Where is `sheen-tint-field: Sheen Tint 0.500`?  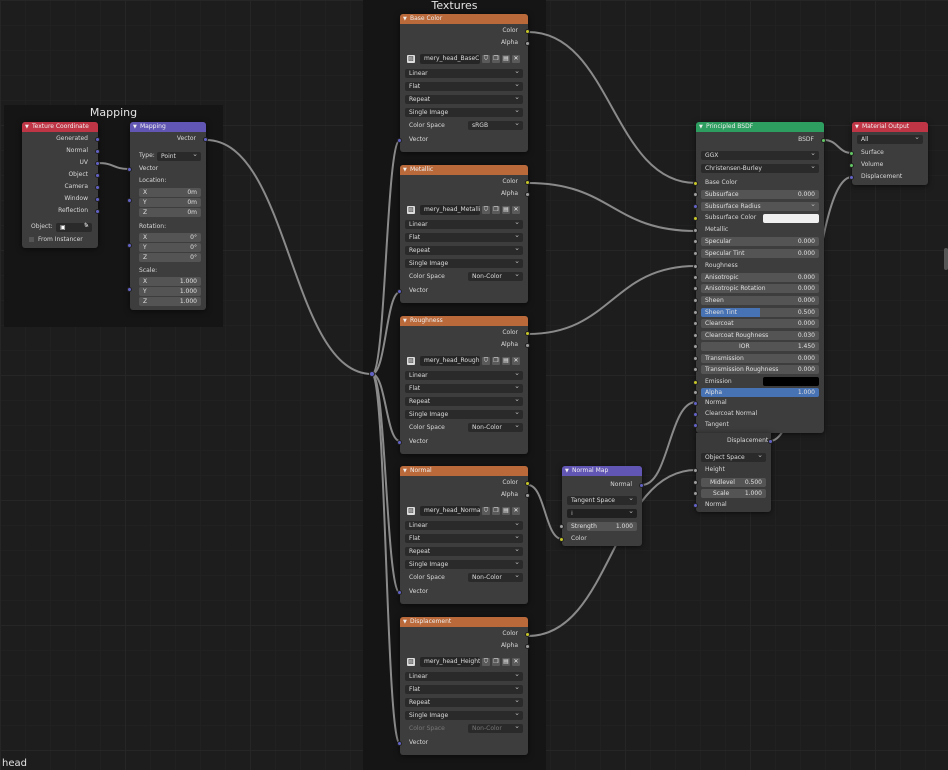 sheen-tint-field: Sheen Tint 0.500 is located at coordinates (760, 312).